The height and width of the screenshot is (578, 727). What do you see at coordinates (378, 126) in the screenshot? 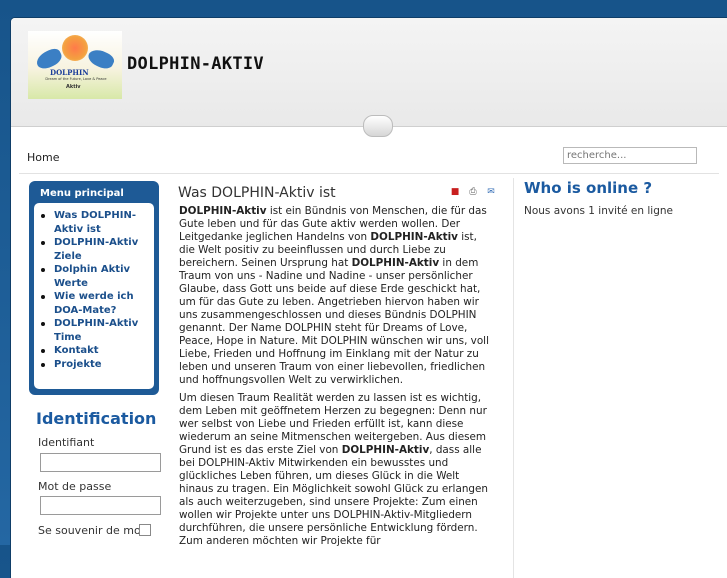
I see `header-toggle-knob` at bounding box center [378, 126].